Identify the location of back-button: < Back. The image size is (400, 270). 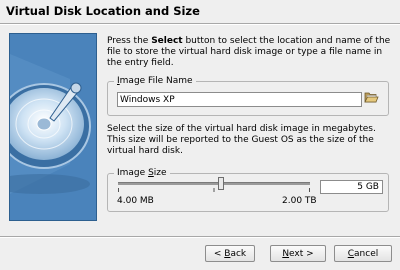
(230, 253).